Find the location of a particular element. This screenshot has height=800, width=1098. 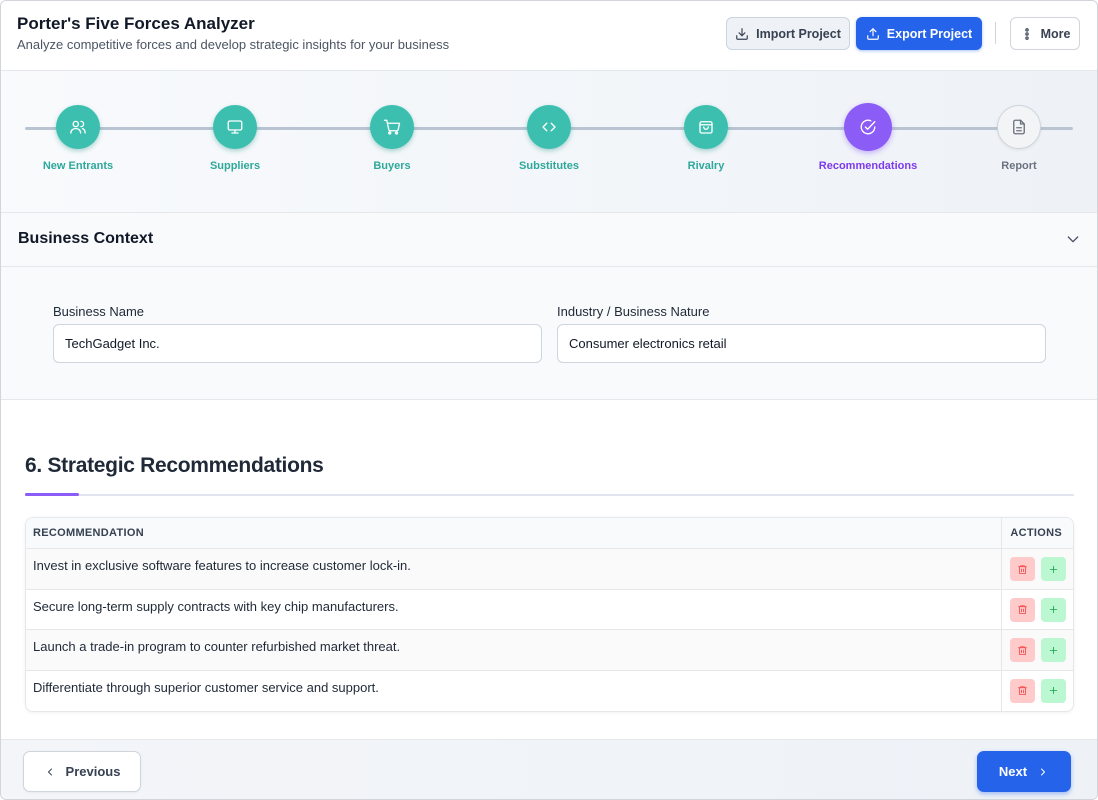

business-name-label: Business Name is located at coordinates (99, 311).